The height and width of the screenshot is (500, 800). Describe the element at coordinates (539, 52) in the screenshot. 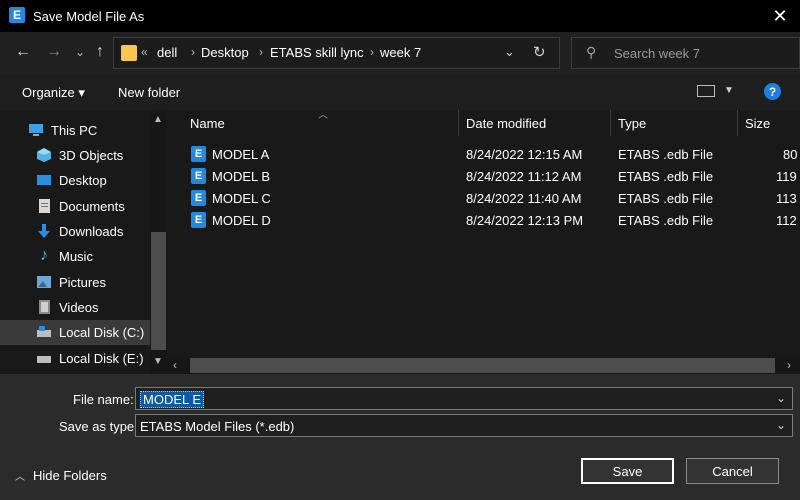

I see `refresh-icon: ↻` at that location.